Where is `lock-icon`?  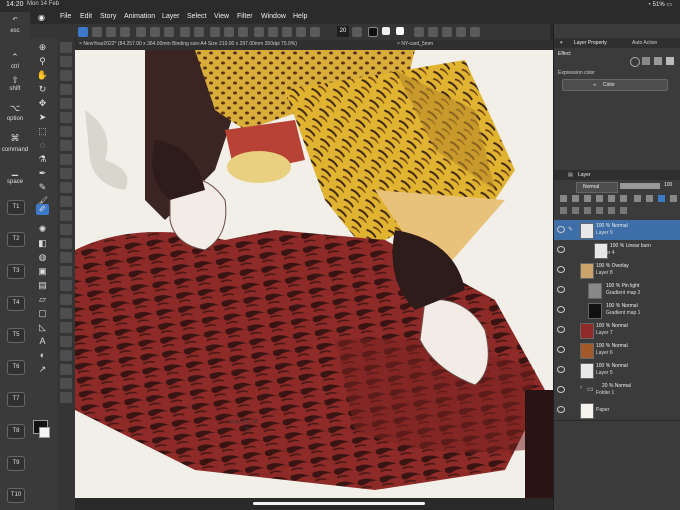 lock-icon is located at coordinates (587, 198).